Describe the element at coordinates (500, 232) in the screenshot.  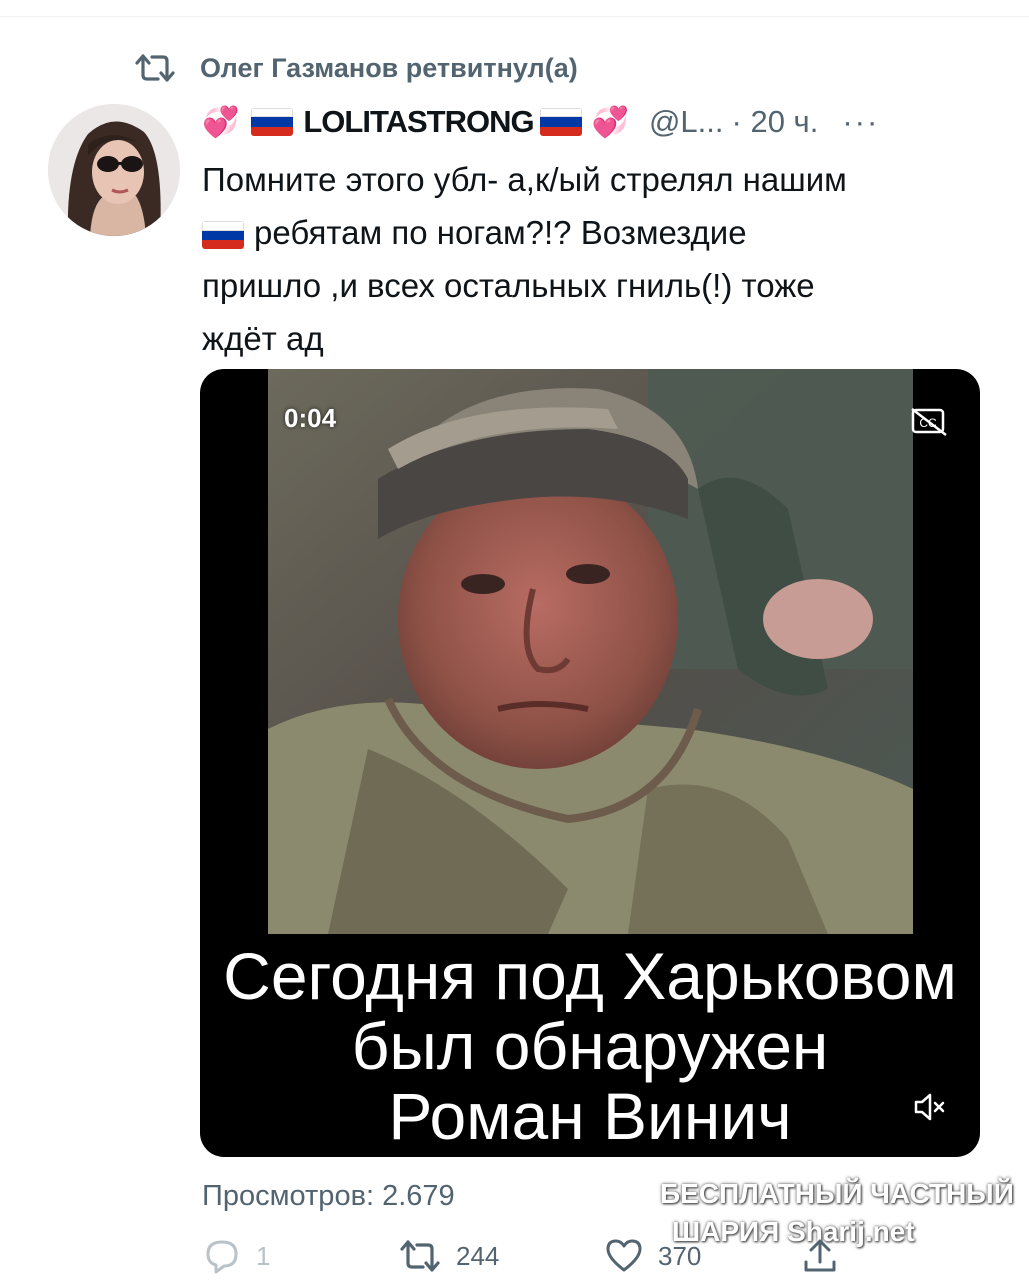
I see `tweet-text-segment: ребятам по ногам?!? Возмездие` at that location.